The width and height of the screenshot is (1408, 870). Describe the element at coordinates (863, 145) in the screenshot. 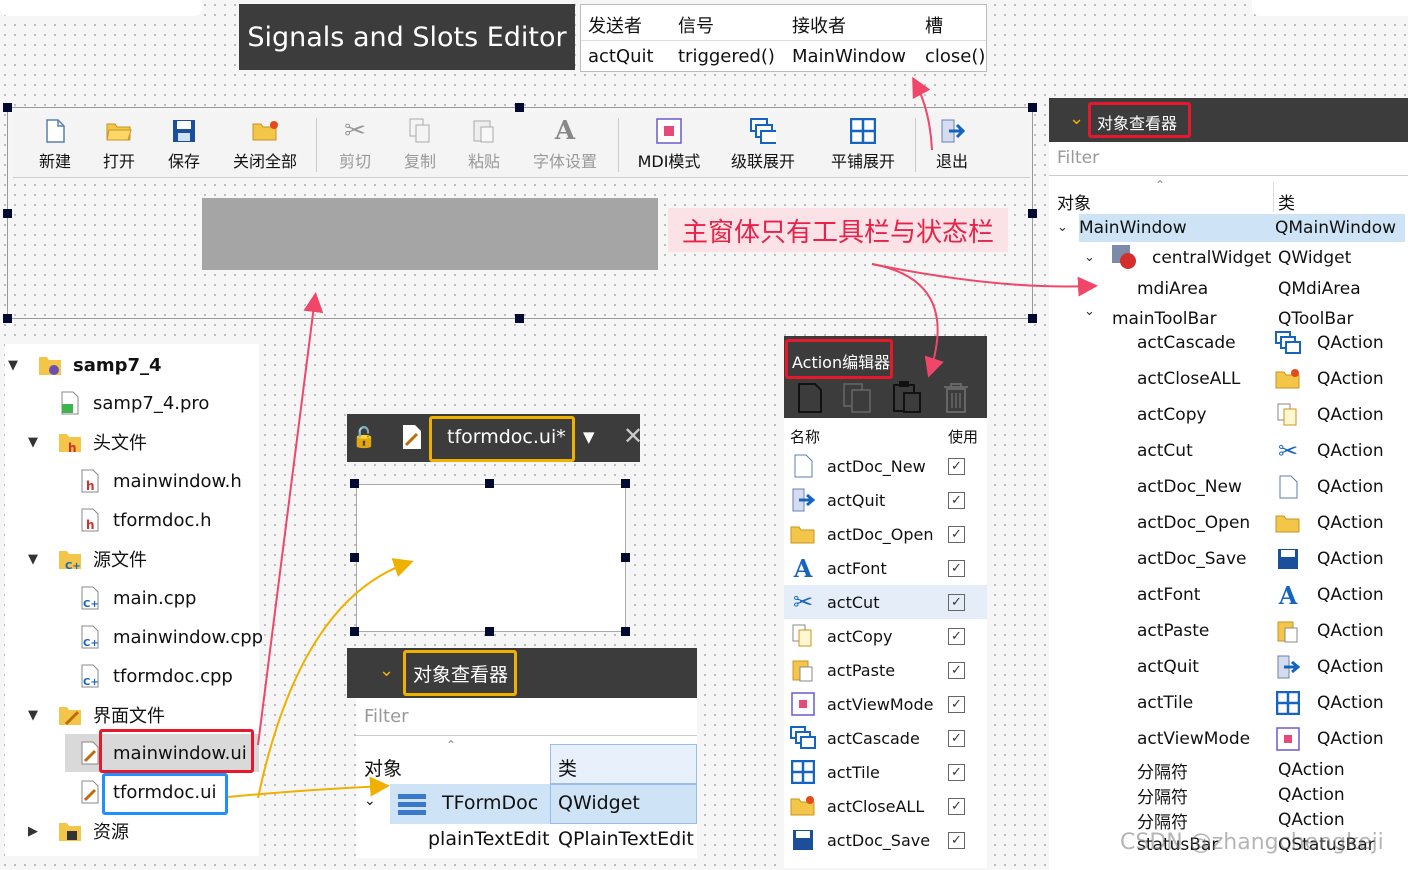

I see `toolbar-tile-button: 平铺展开` at that location.